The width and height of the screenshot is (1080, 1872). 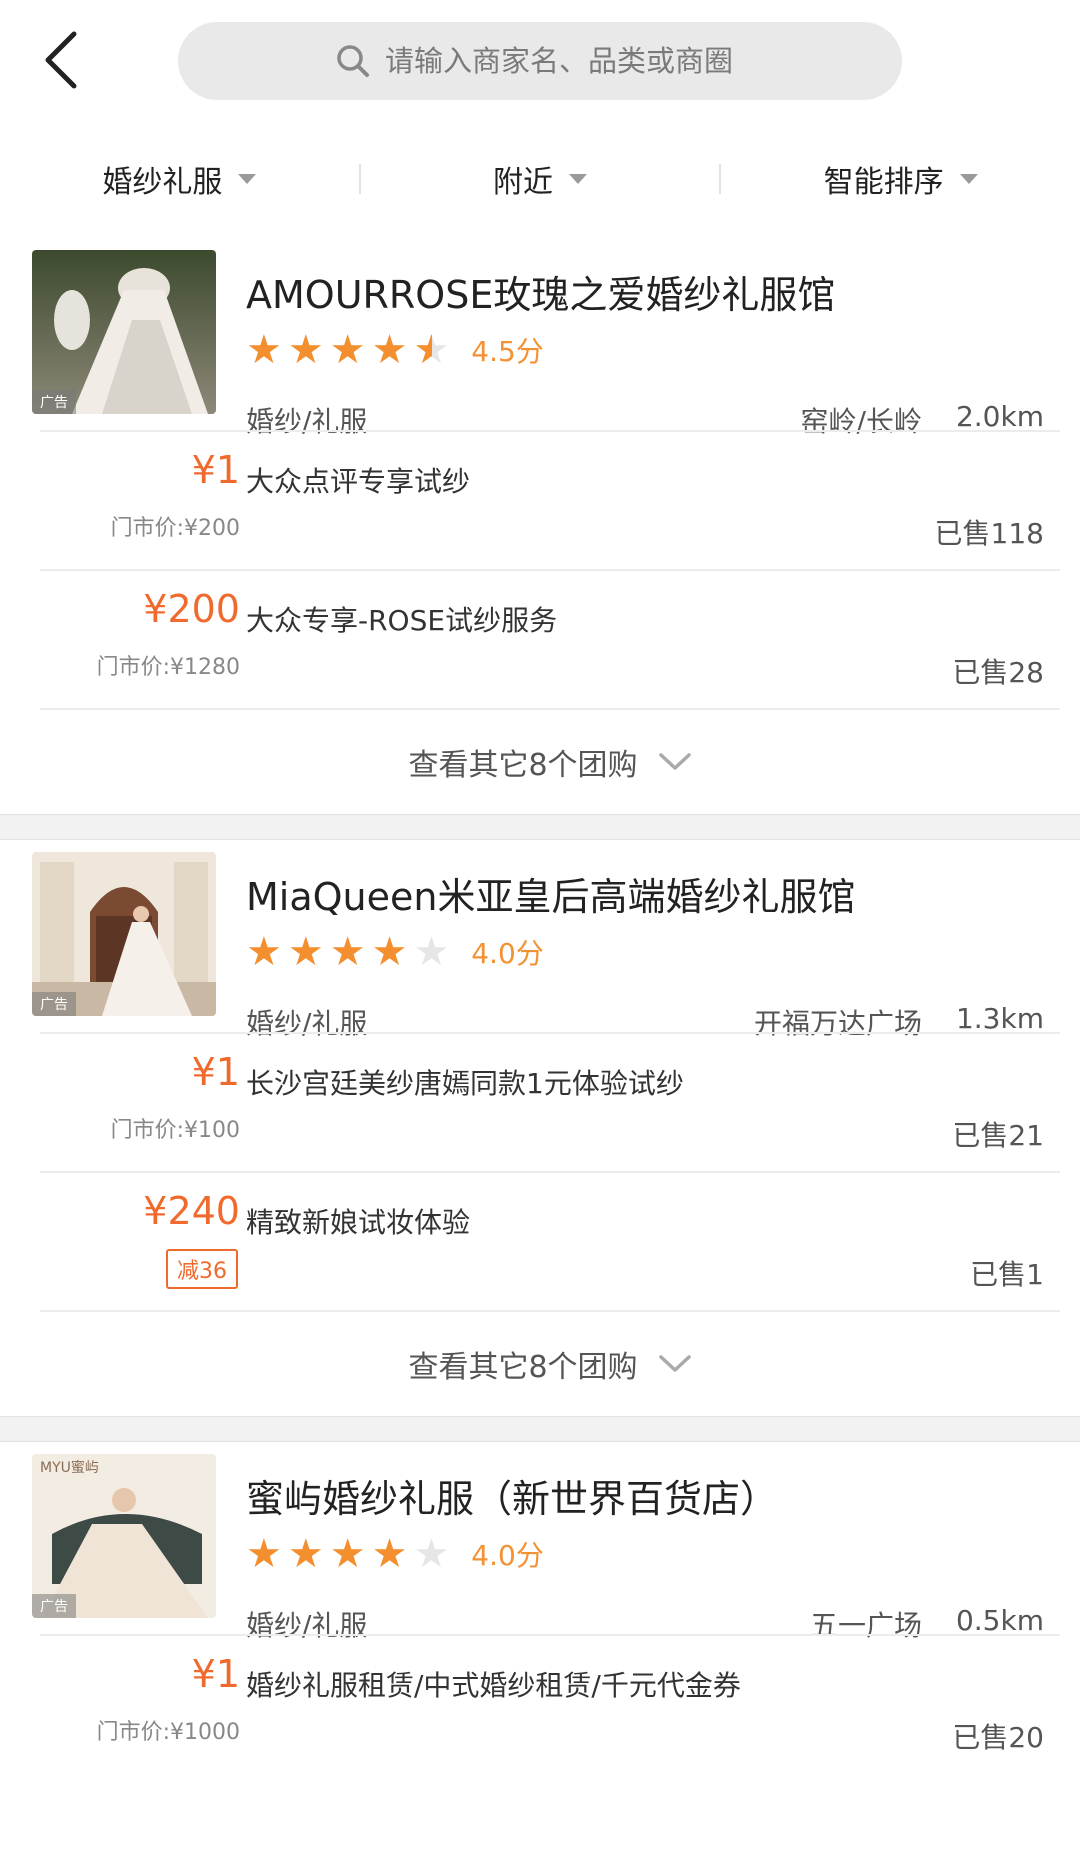 I want to click on deal-price: ¥240, so click(x=191, y=1211).